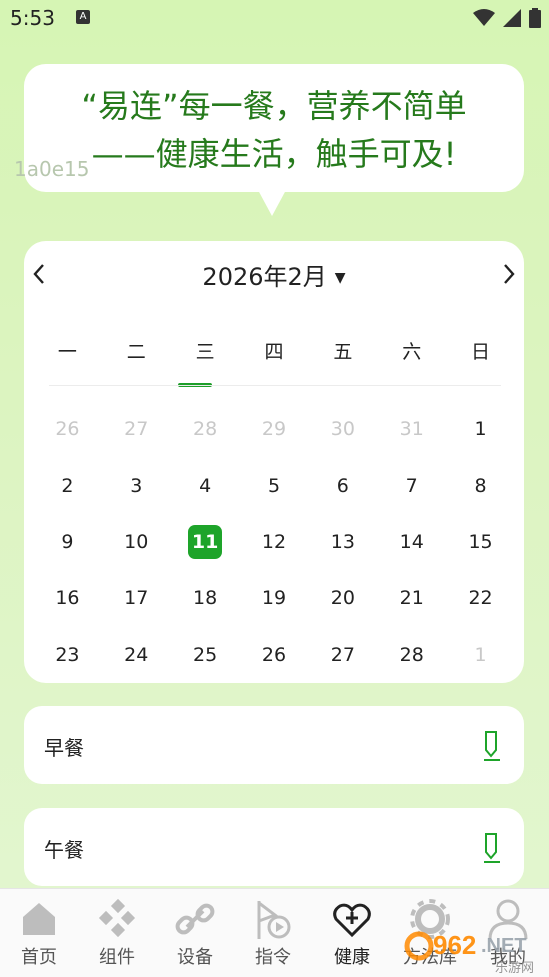  I want to click on calendar-day-number: 11, so click(205, 541).